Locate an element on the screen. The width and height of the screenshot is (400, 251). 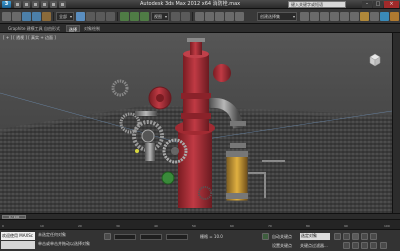
main-toolbar: 全部 视图 创建选择集 is located at coordinates (200, 16).